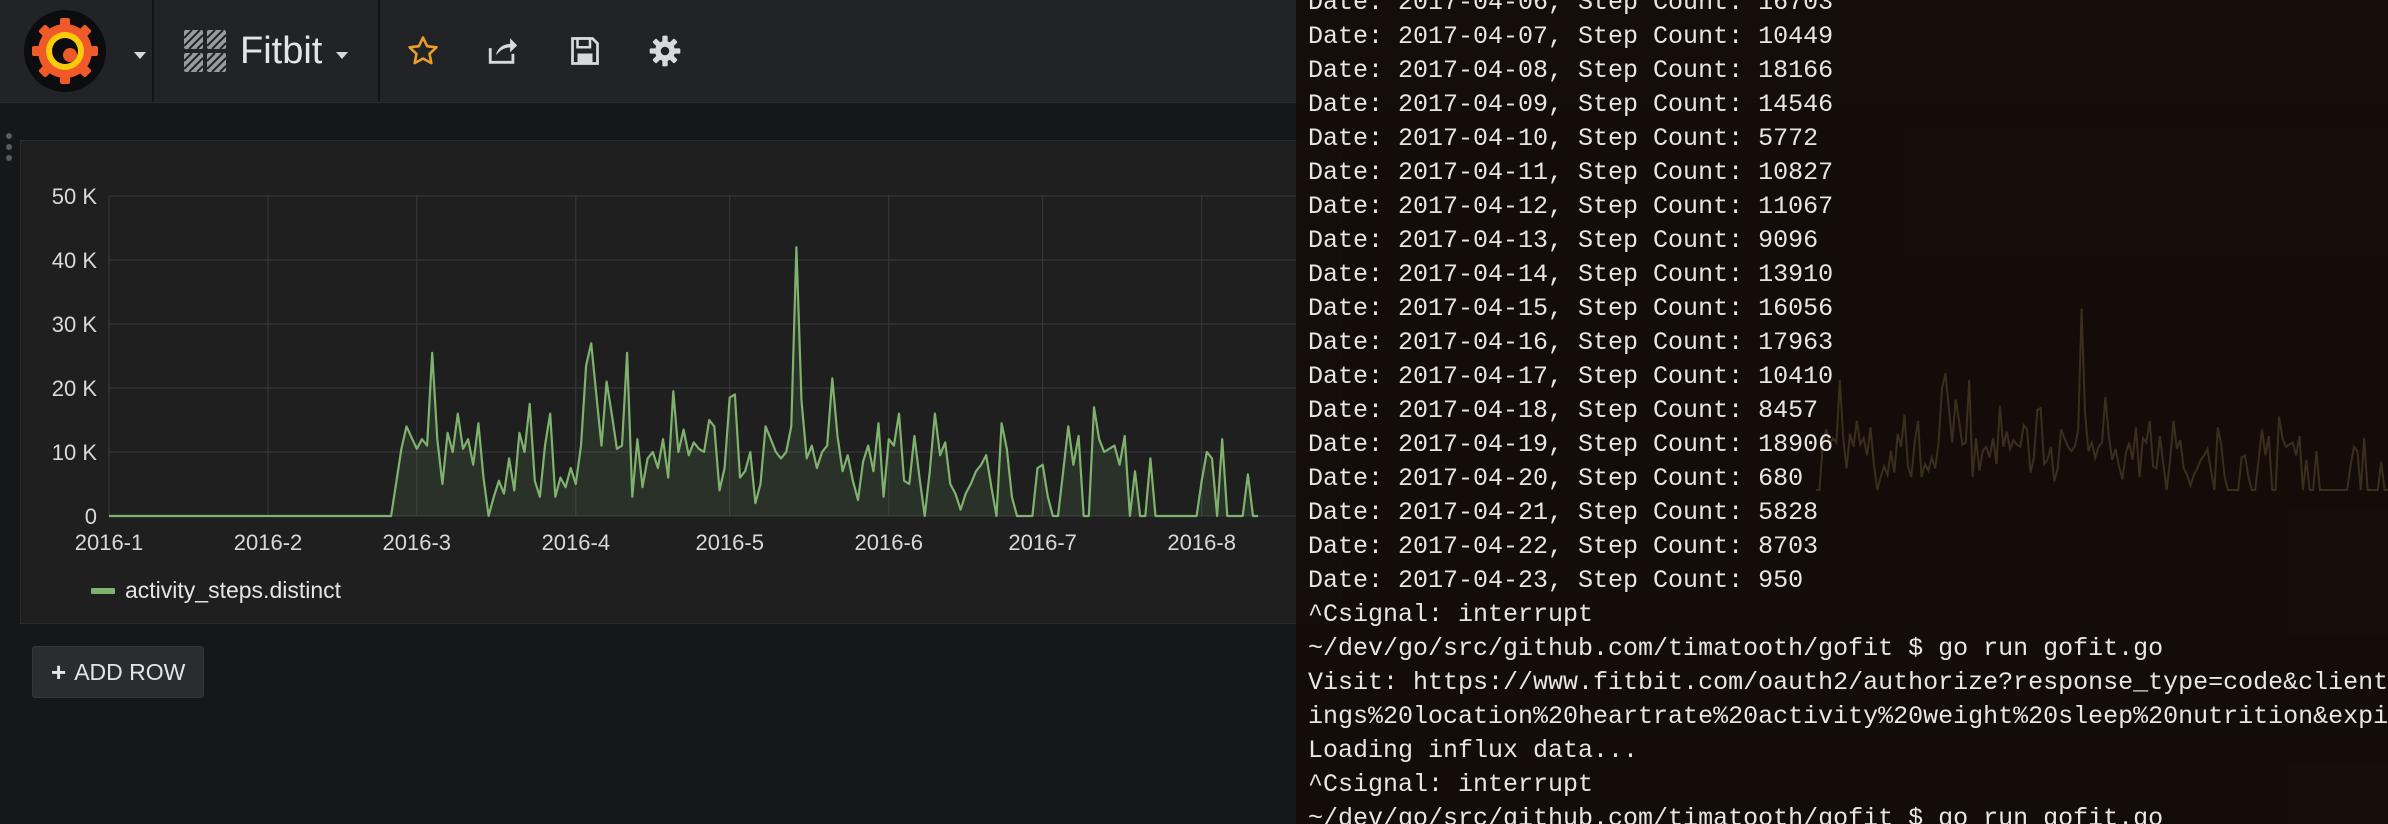  I want to click on terminal-line: Date: 2017-04-16, Step Count: 17963, so click(1571, 342).